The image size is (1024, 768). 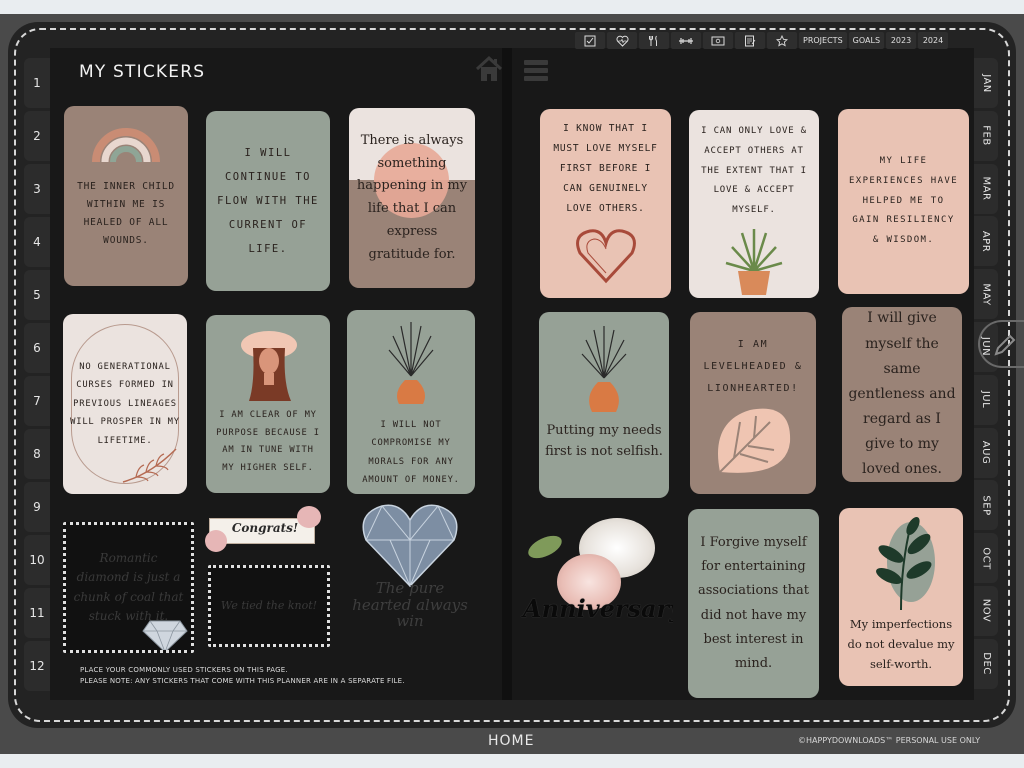 I want to click on month-tab-feb: FEB, so click(x=986, y=135).